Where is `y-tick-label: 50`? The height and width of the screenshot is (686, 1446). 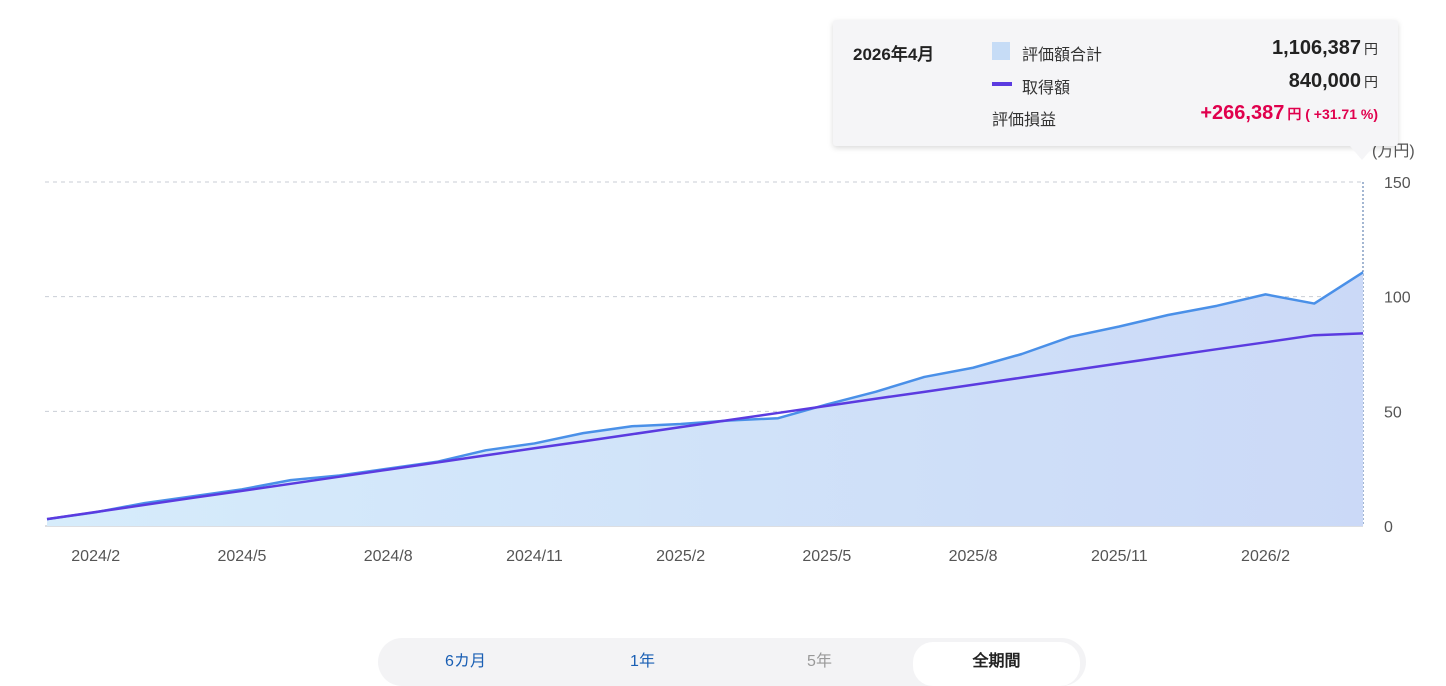 y-tick-label: 50 is located at coordinates (1393, 412).